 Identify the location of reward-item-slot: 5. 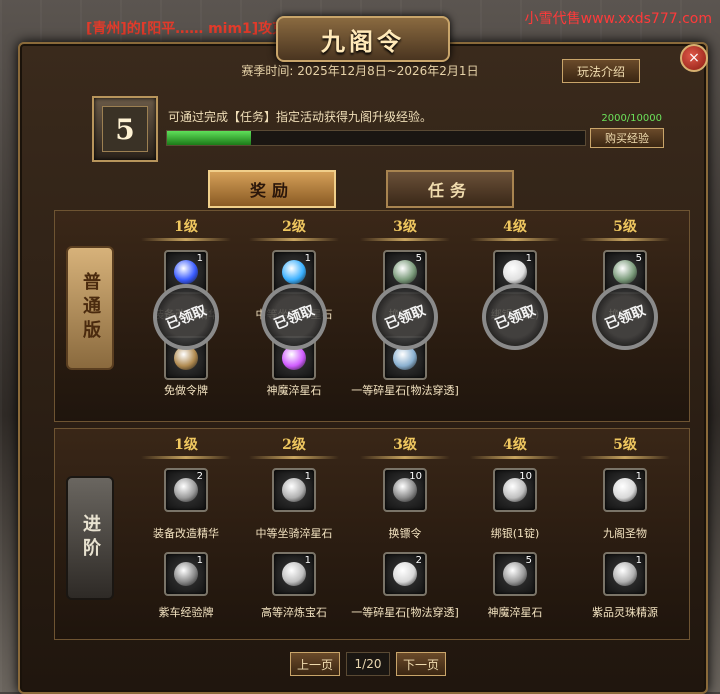
(515, 574).